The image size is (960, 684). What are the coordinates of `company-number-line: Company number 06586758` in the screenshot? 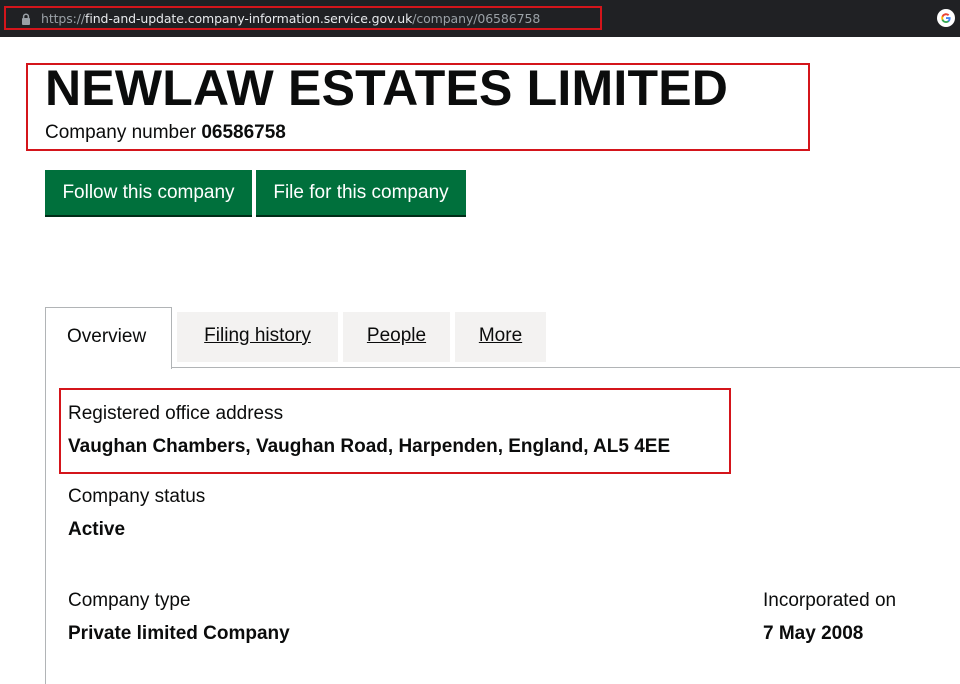 It's located at (165, 133).